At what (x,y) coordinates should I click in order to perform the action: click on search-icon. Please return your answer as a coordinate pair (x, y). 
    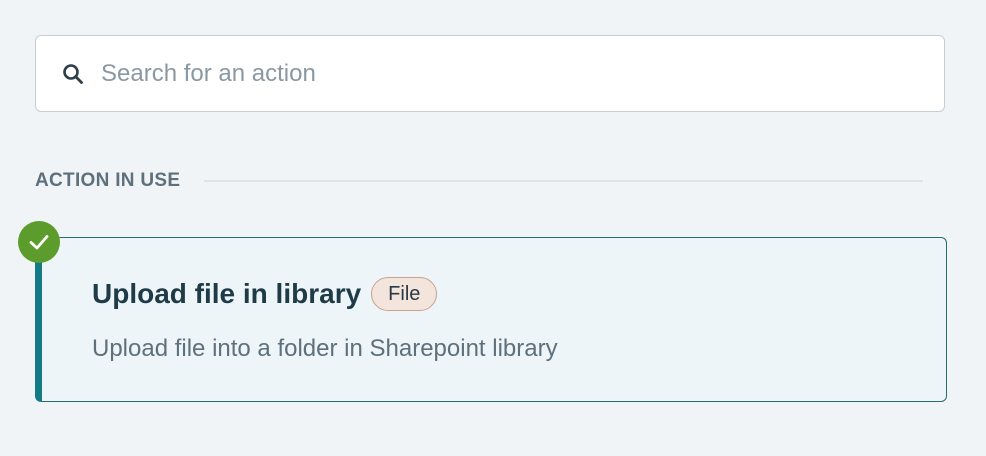
    Looking at the image, I should click on (73, 74).